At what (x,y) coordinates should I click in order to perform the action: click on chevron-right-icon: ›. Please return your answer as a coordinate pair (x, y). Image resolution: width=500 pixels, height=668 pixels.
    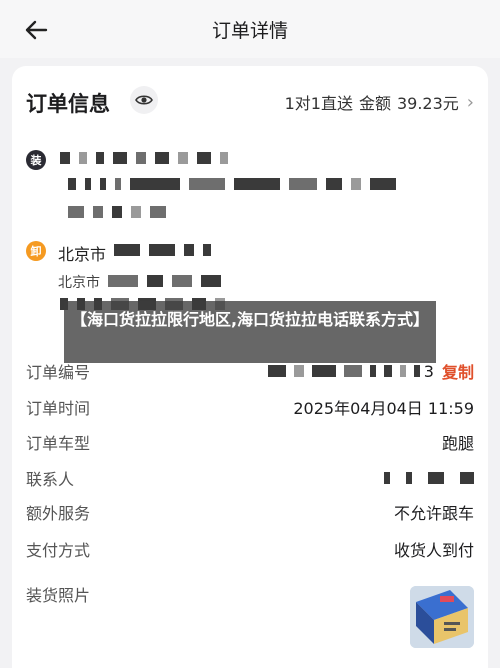
    Looking at the image, I should click on (470, 102).